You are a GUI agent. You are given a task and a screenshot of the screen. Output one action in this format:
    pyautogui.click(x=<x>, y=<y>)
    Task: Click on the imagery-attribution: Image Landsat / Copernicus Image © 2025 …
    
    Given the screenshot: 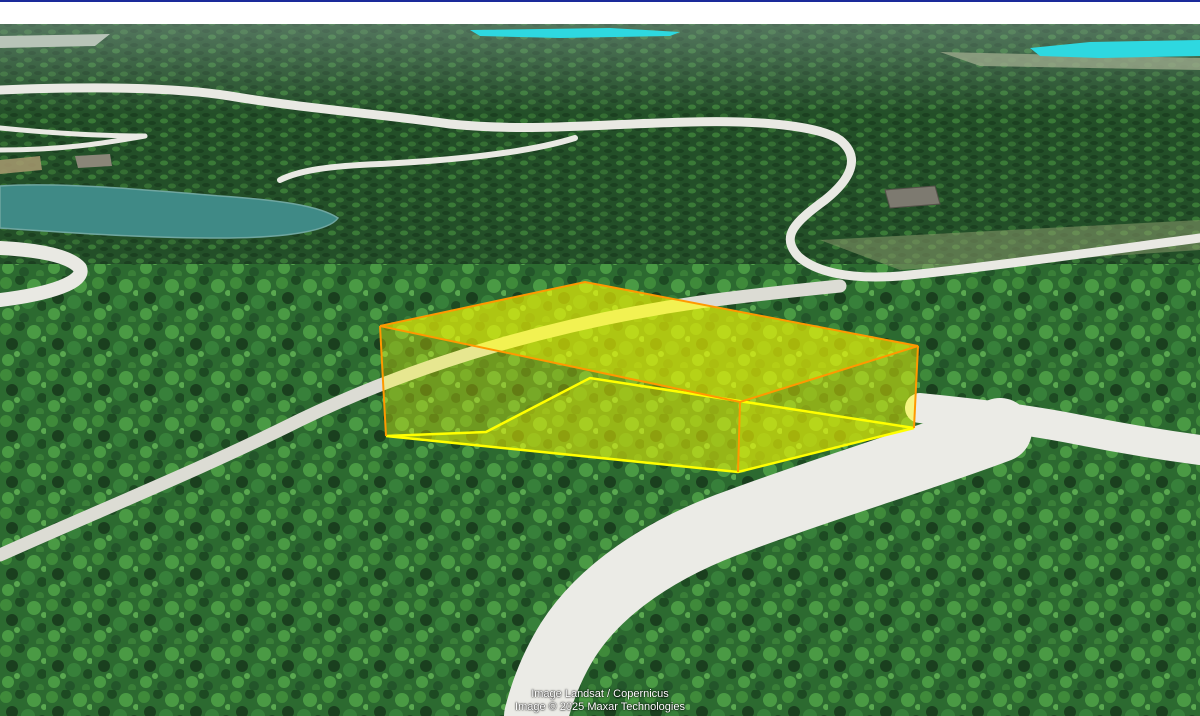 What is the action you would take?
    pyautogui.click(x=600, y=701)
    